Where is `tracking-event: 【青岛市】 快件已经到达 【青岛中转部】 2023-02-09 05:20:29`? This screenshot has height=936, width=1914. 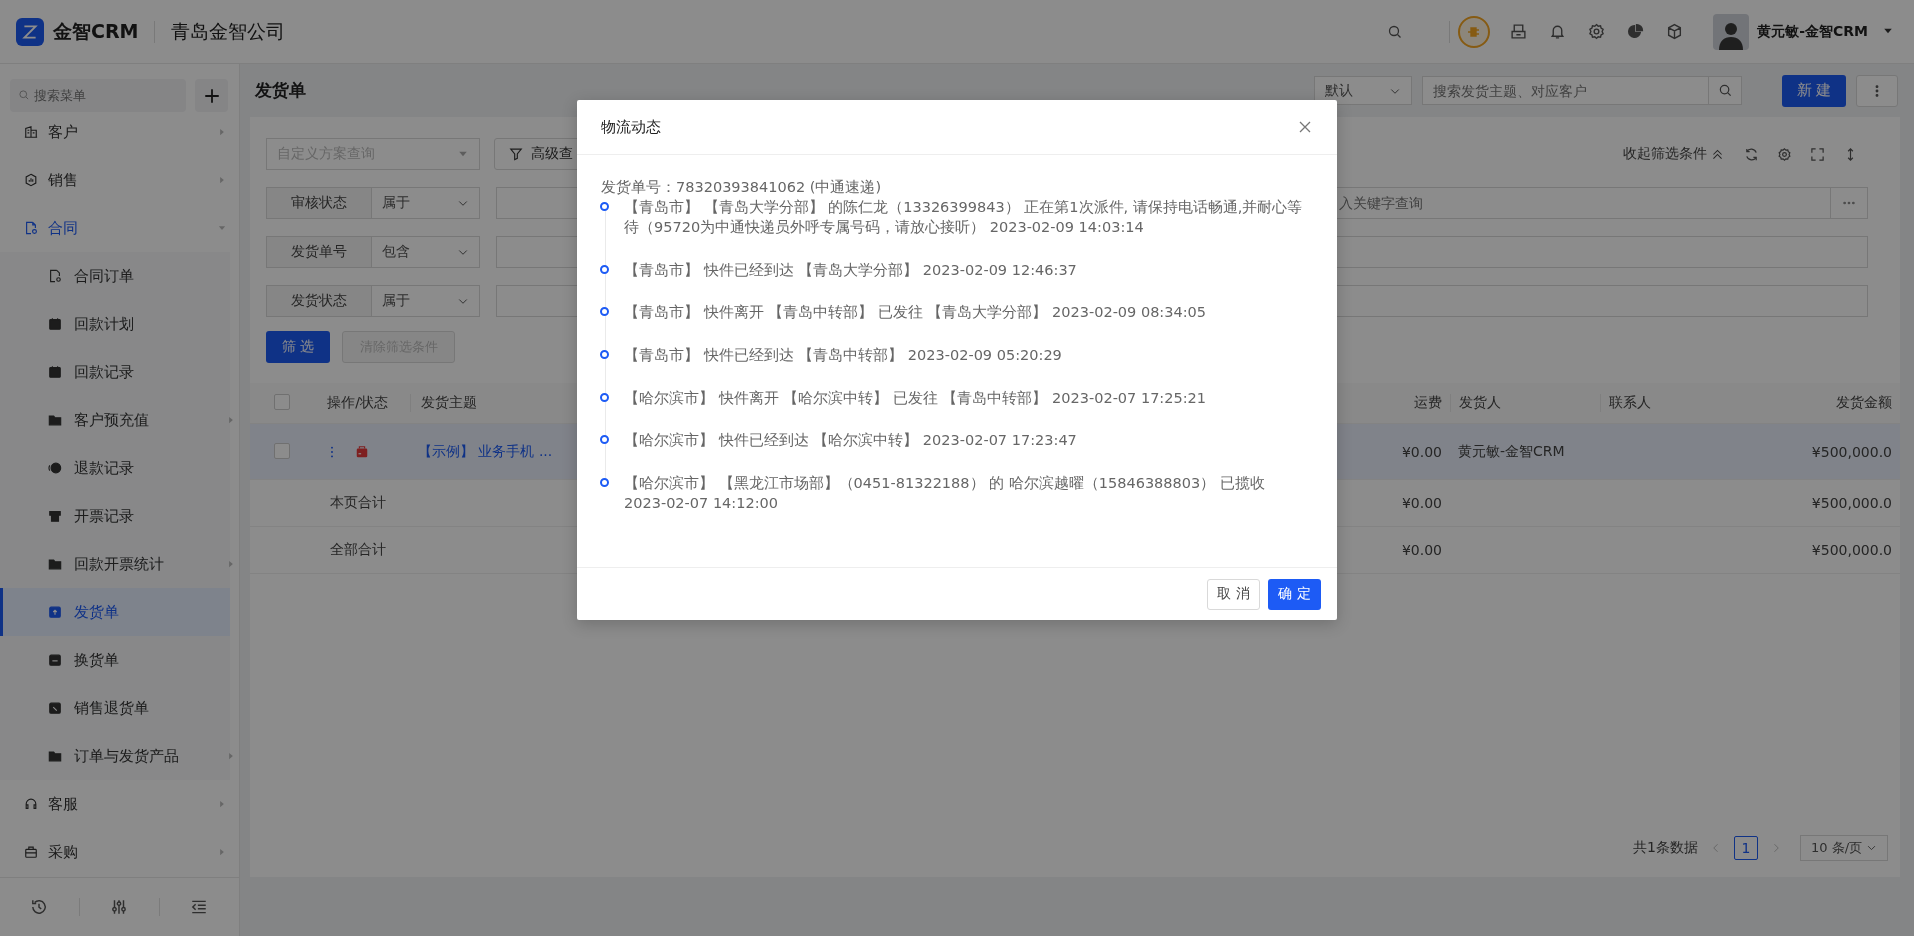
tracking-event: 【青岛市】 快件已经到达 【青岛中转部】 2023-02-09 05:20:29 is located at coordinates (843, 356).